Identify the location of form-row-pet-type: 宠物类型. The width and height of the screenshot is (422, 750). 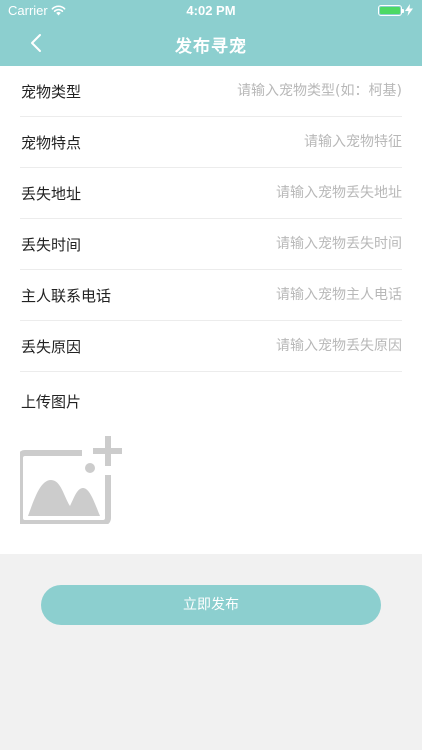
(211, 91).